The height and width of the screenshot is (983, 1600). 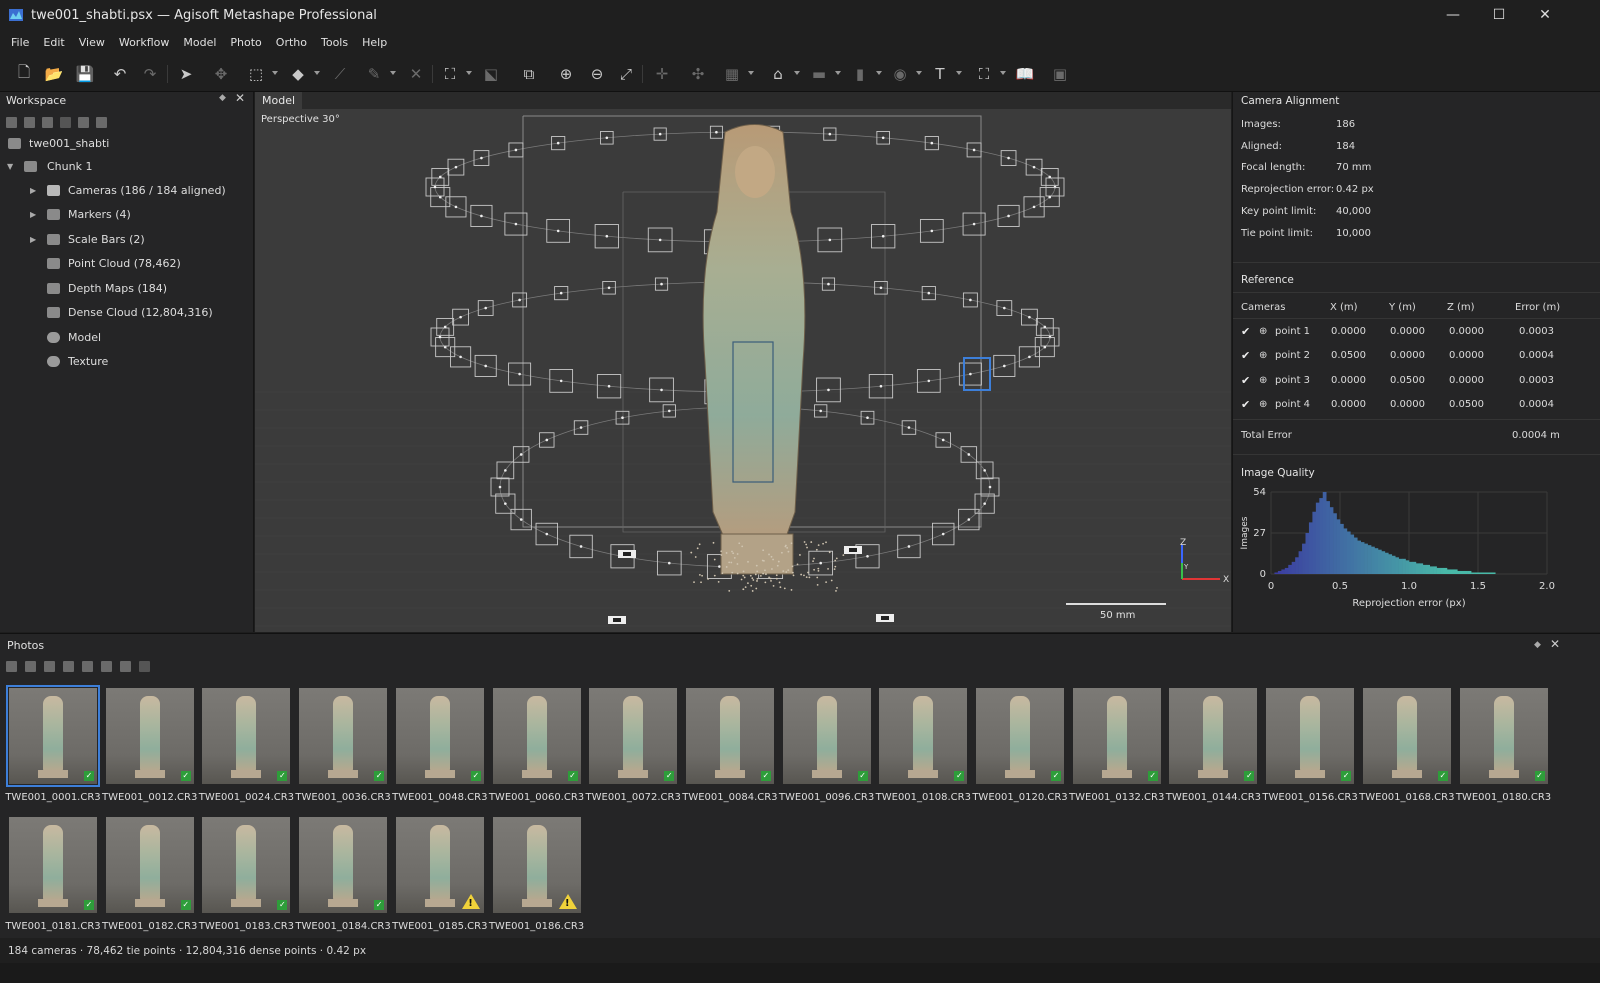 I want to click on book-icon: 📖, so click(x=1025, y=74).